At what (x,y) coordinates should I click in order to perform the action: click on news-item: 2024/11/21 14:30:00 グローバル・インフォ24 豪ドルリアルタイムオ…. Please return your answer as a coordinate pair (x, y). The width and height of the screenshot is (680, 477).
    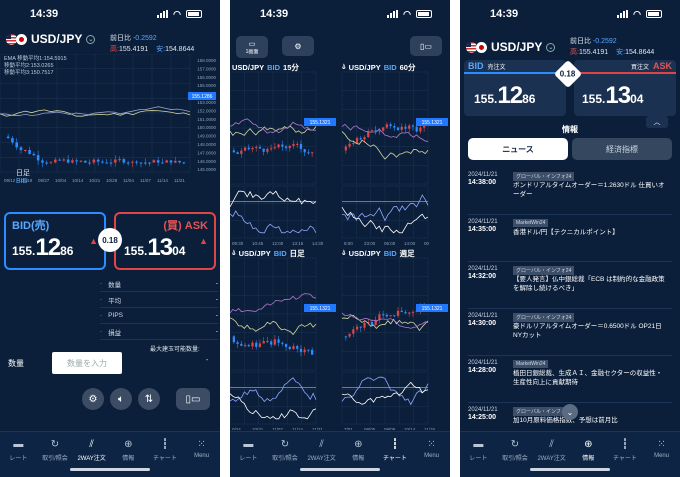
    Looking at the image, I should click on (570, 332).